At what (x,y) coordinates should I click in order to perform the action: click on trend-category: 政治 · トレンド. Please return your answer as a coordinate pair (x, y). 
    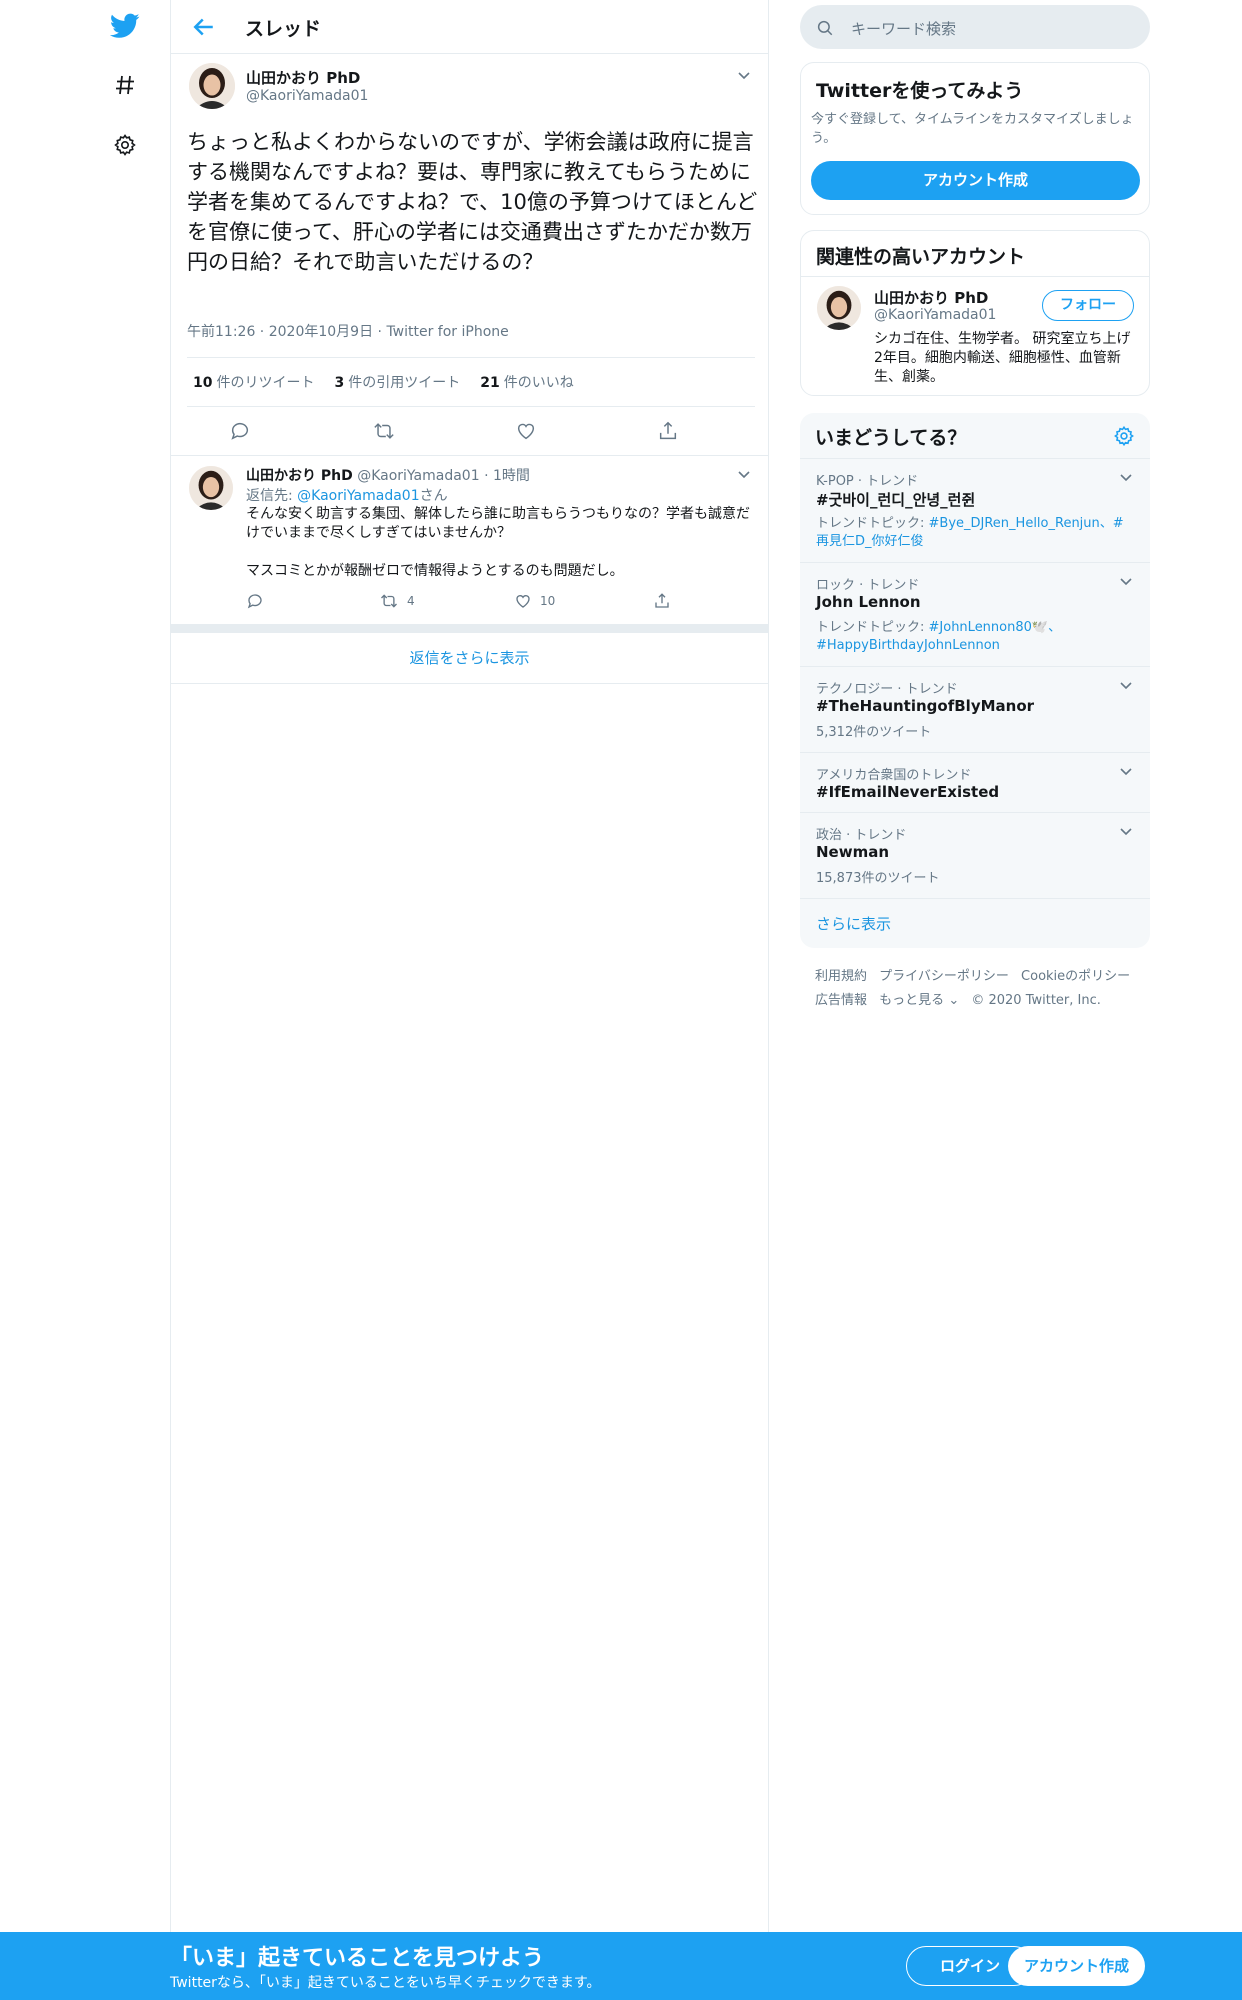
    Looking at the image, I should click on (861, 835).